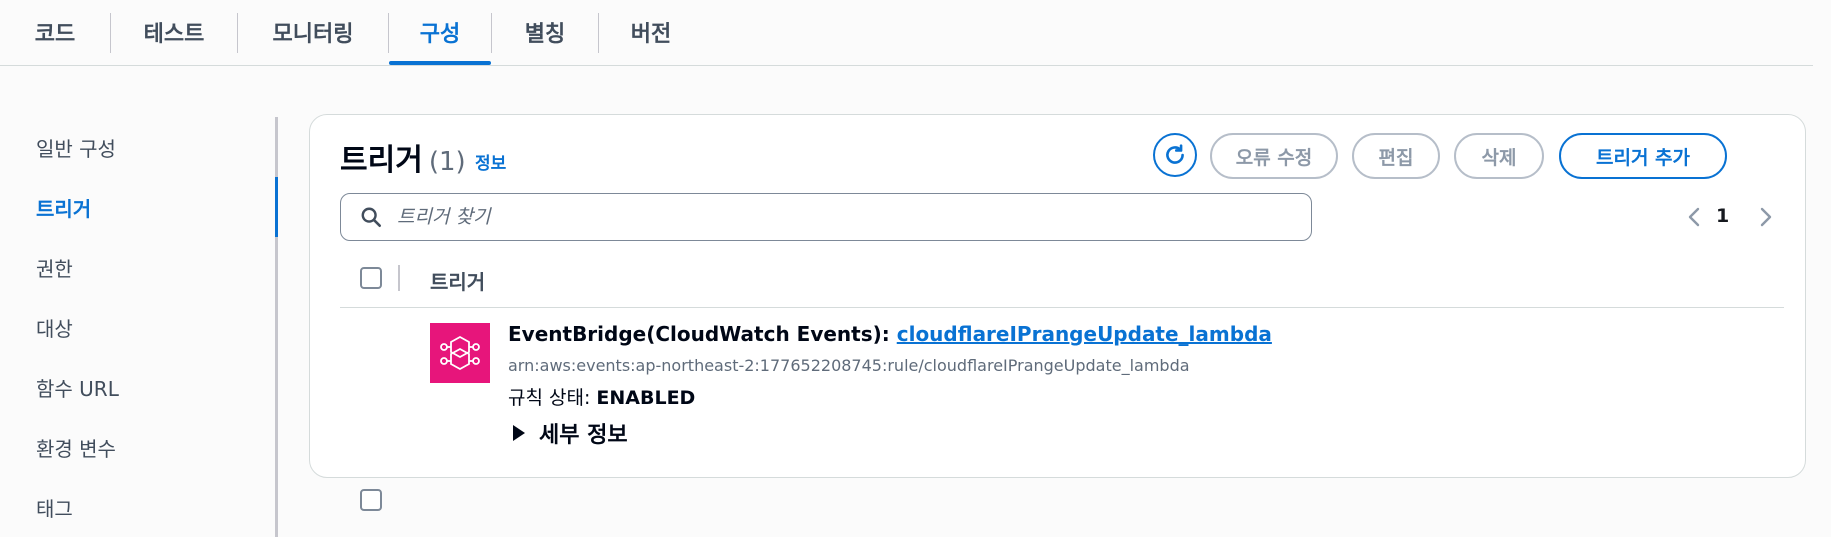 The height and width of the screenshot is (537, 1831). Describe the element at coordinates (1396, 156) in the screenshot. I see `edit-button: 편집` at that location.